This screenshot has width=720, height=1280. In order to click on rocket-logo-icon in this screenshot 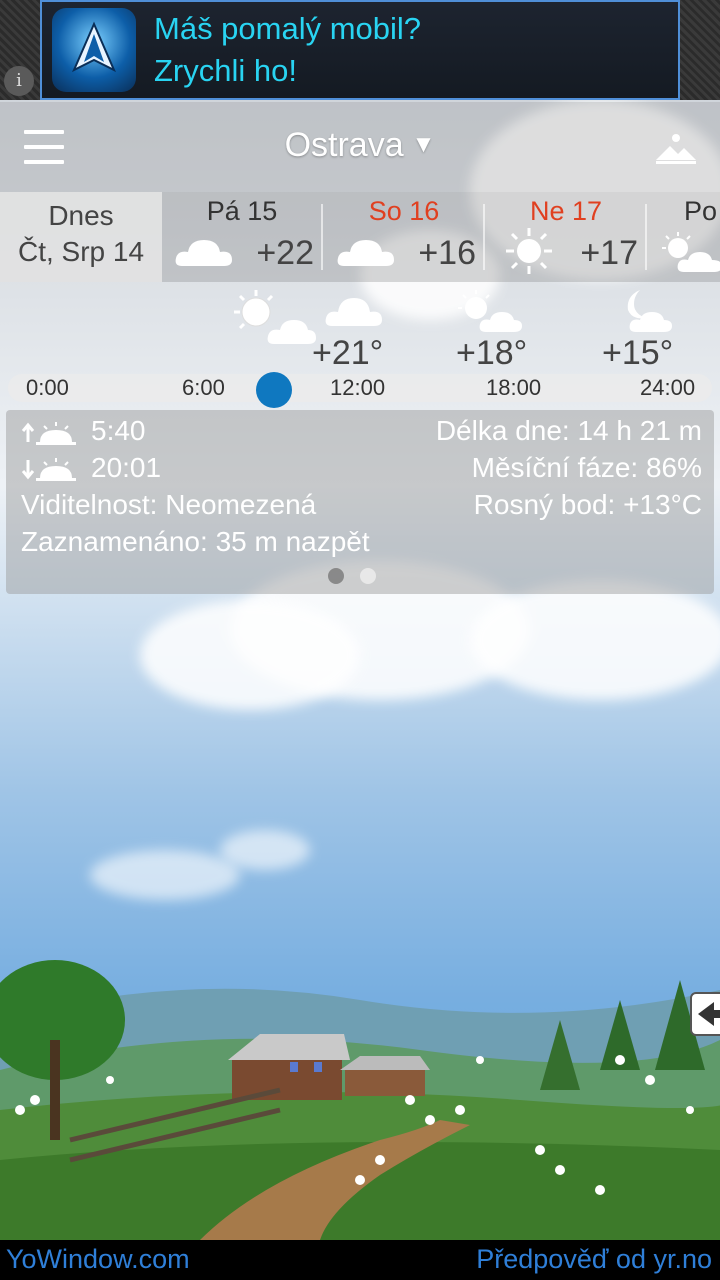, I will do `click(94, 50)`.